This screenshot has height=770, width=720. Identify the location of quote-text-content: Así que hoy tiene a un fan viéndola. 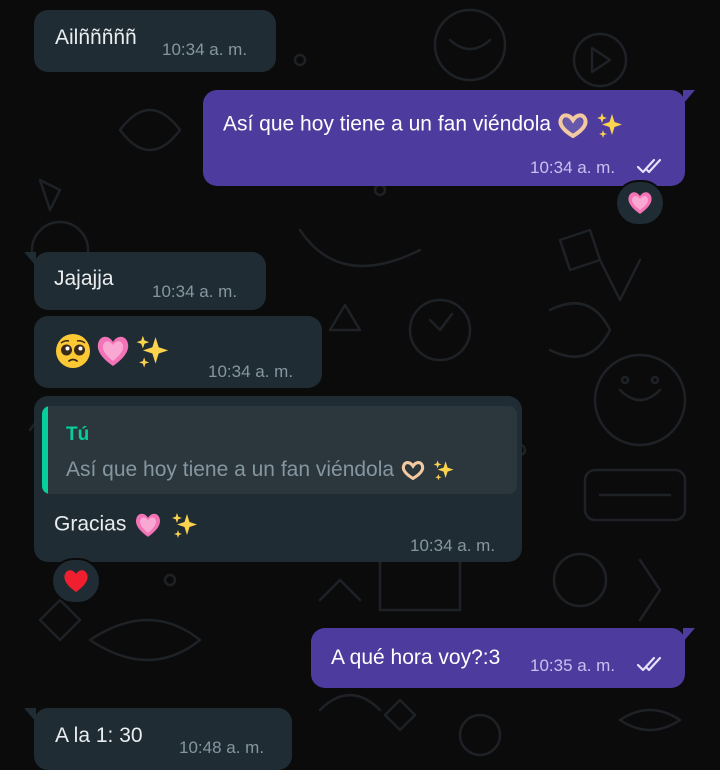
(230, 469).